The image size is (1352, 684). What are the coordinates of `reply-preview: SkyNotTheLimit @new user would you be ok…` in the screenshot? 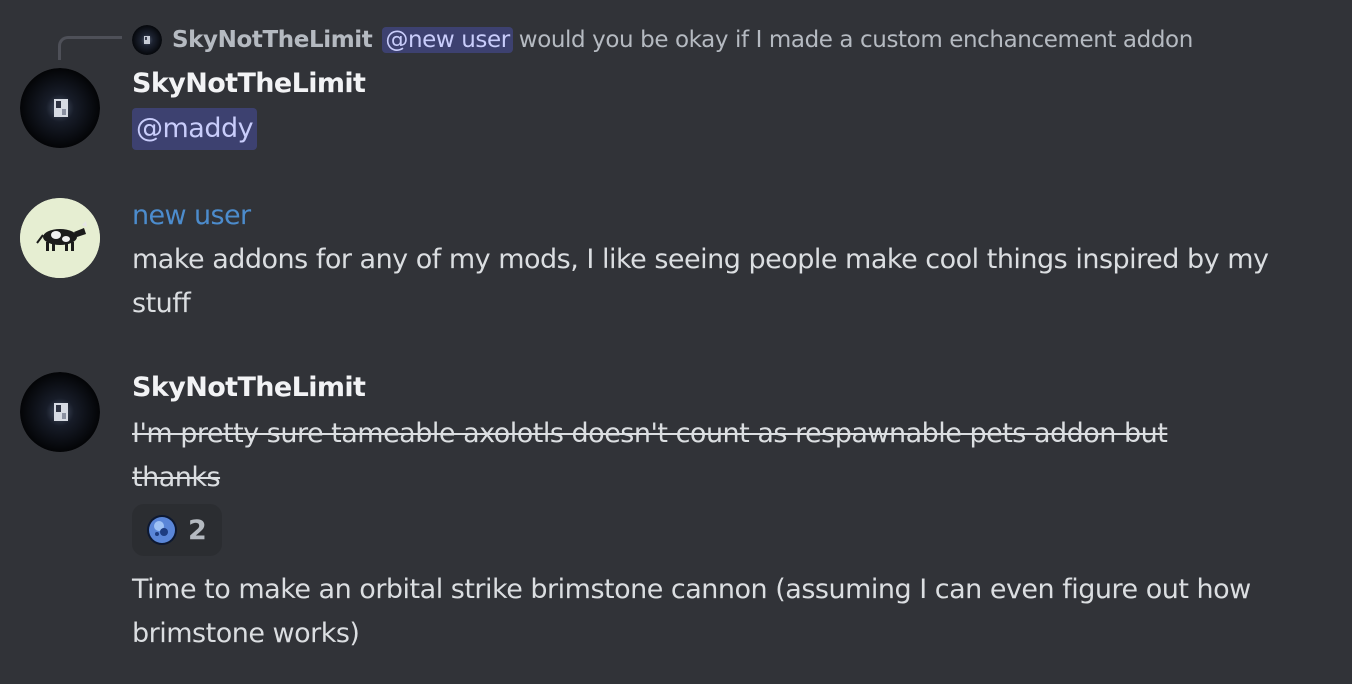 It's located at (662, 40).